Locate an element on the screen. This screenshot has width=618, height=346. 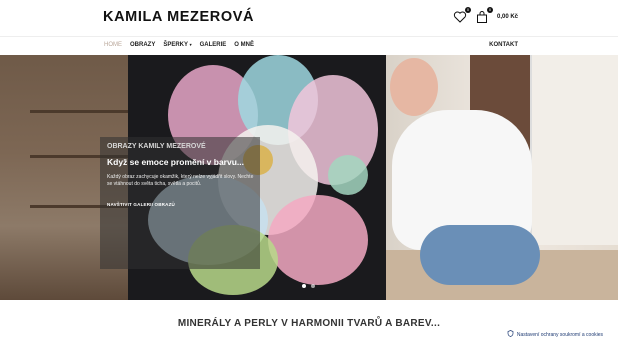
nav-item-sperky-label: ŠPERKY is located at coordinates (175, 45).